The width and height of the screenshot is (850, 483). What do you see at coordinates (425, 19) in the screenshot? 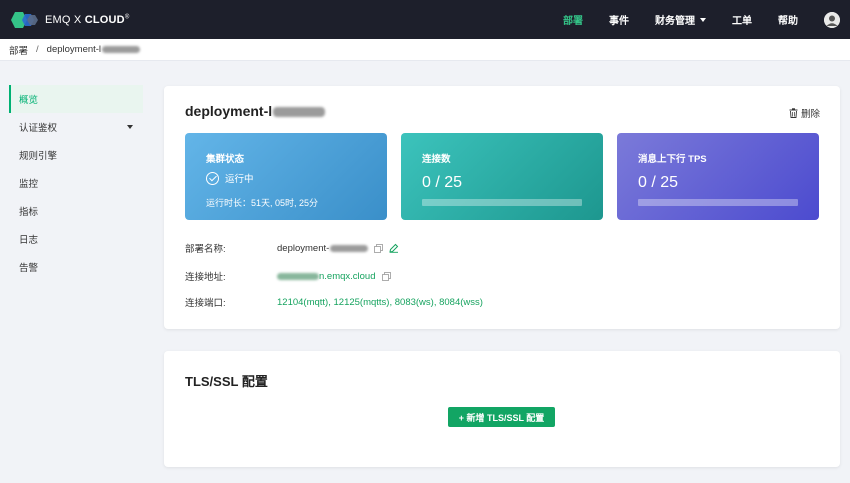
I see `top-navbar: EMQ X CLOUD® 部署 事件 财务管理 工单 帮助` at bounding box center [425, 19].